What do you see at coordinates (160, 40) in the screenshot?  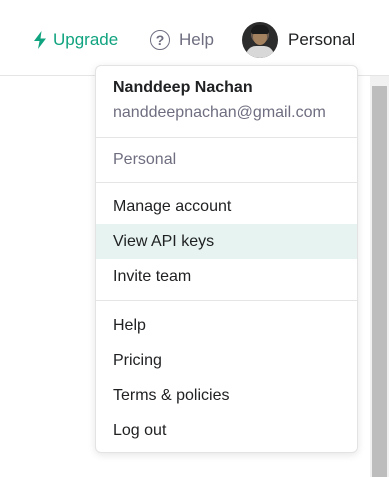 I see `question-circle-icon: ?` at bounding box center [160, 40].